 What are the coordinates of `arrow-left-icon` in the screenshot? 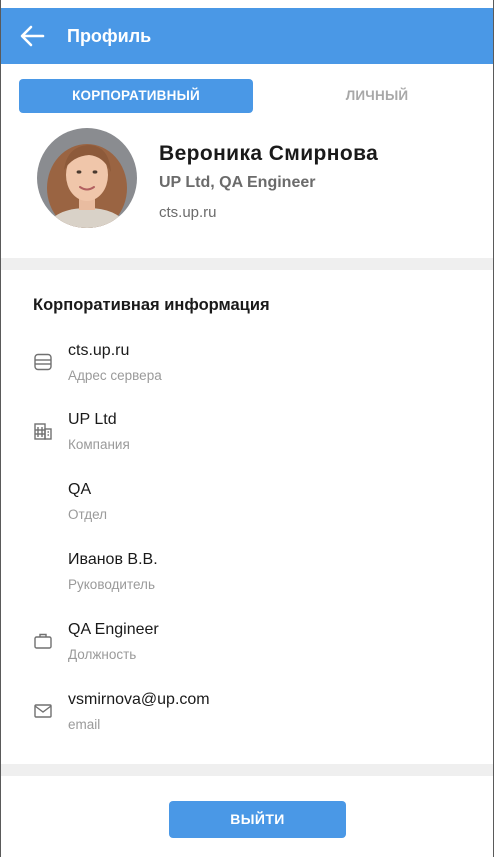 It's located at (32, 36).